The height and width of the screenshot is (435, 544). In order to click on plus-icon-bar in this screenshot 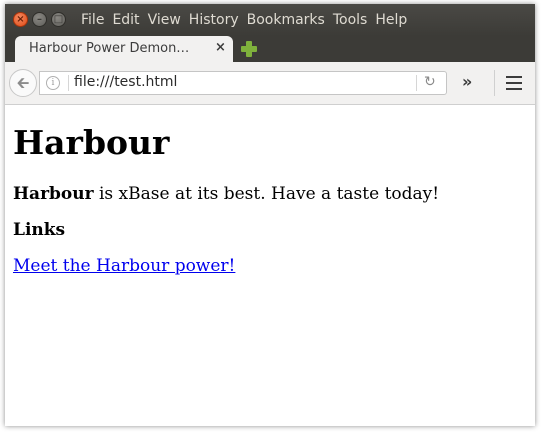, I will do `click(249, 49)`.